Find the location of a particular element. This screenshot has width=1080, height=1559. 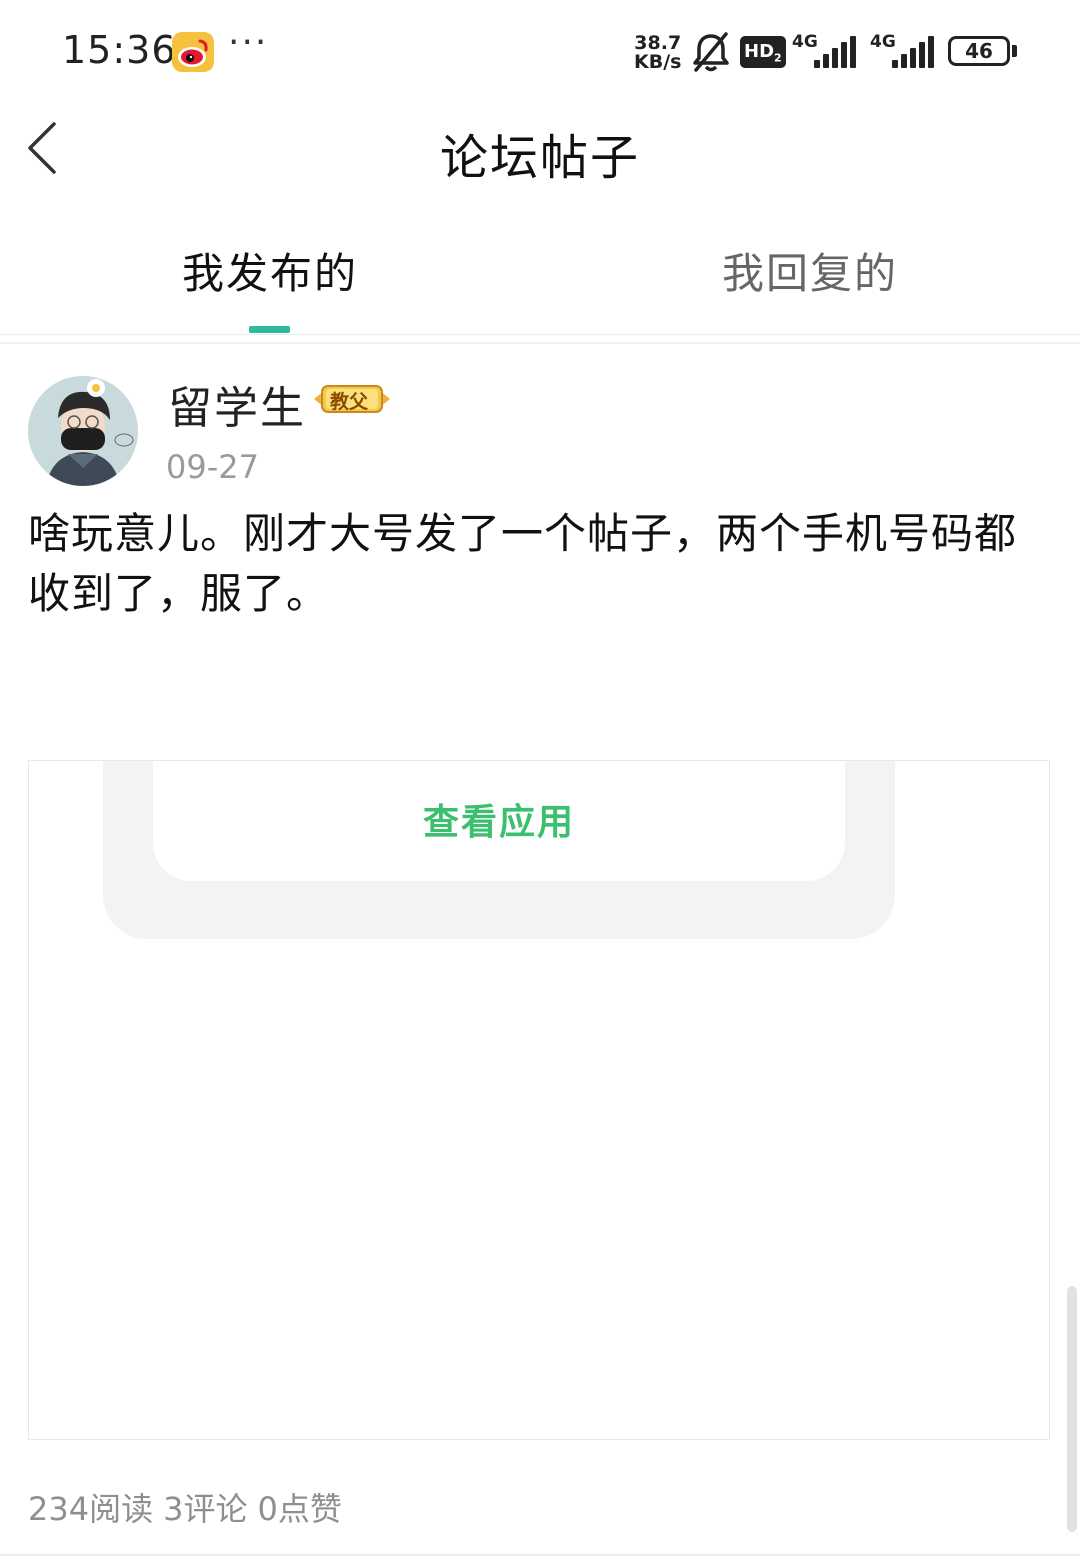

more-notifications-icon: ··· is located at coordinates (248, 42).